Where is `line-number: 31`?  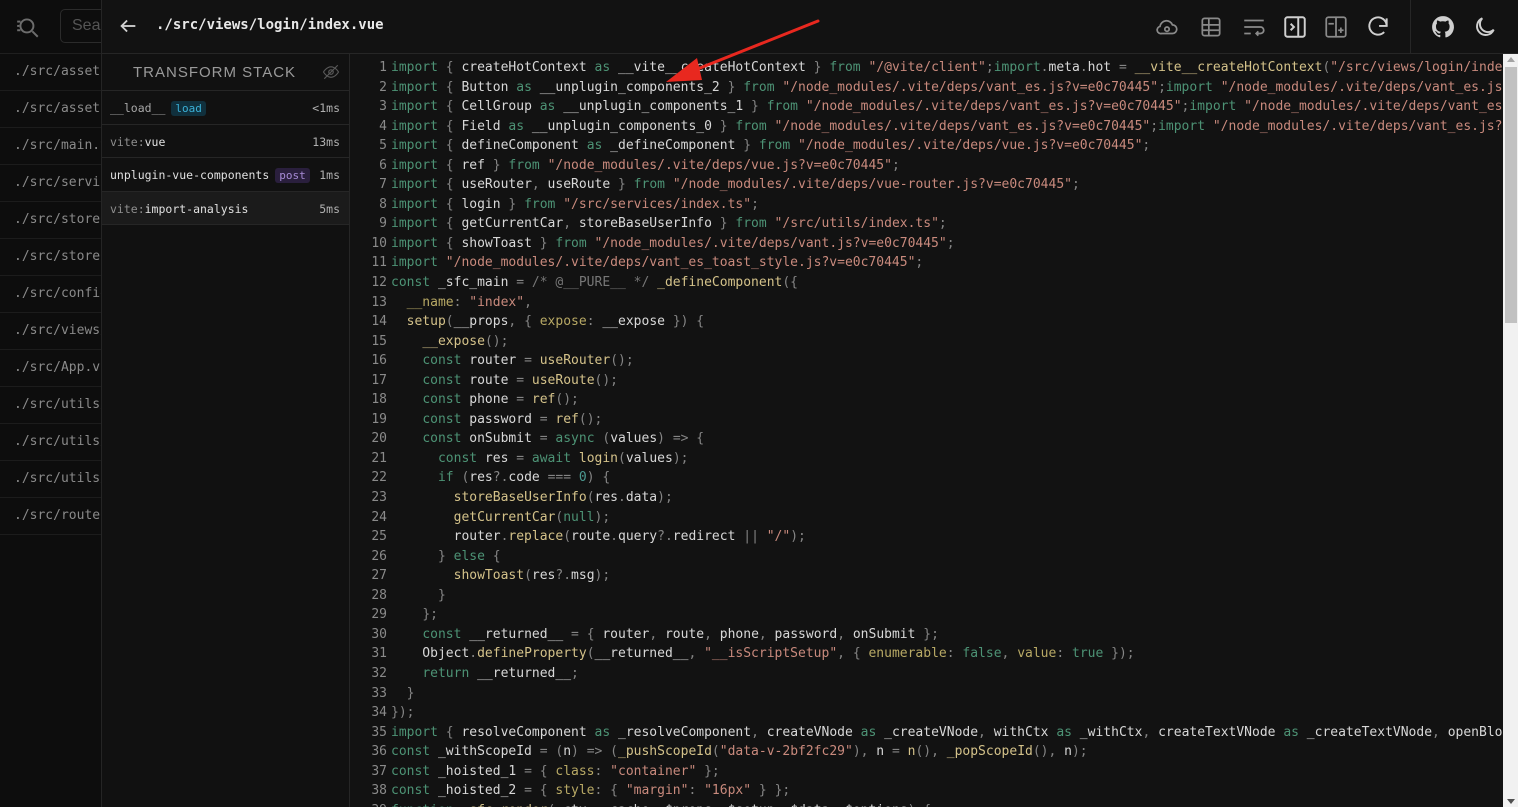
line-number: 31 is located at coordinates (379, 654).